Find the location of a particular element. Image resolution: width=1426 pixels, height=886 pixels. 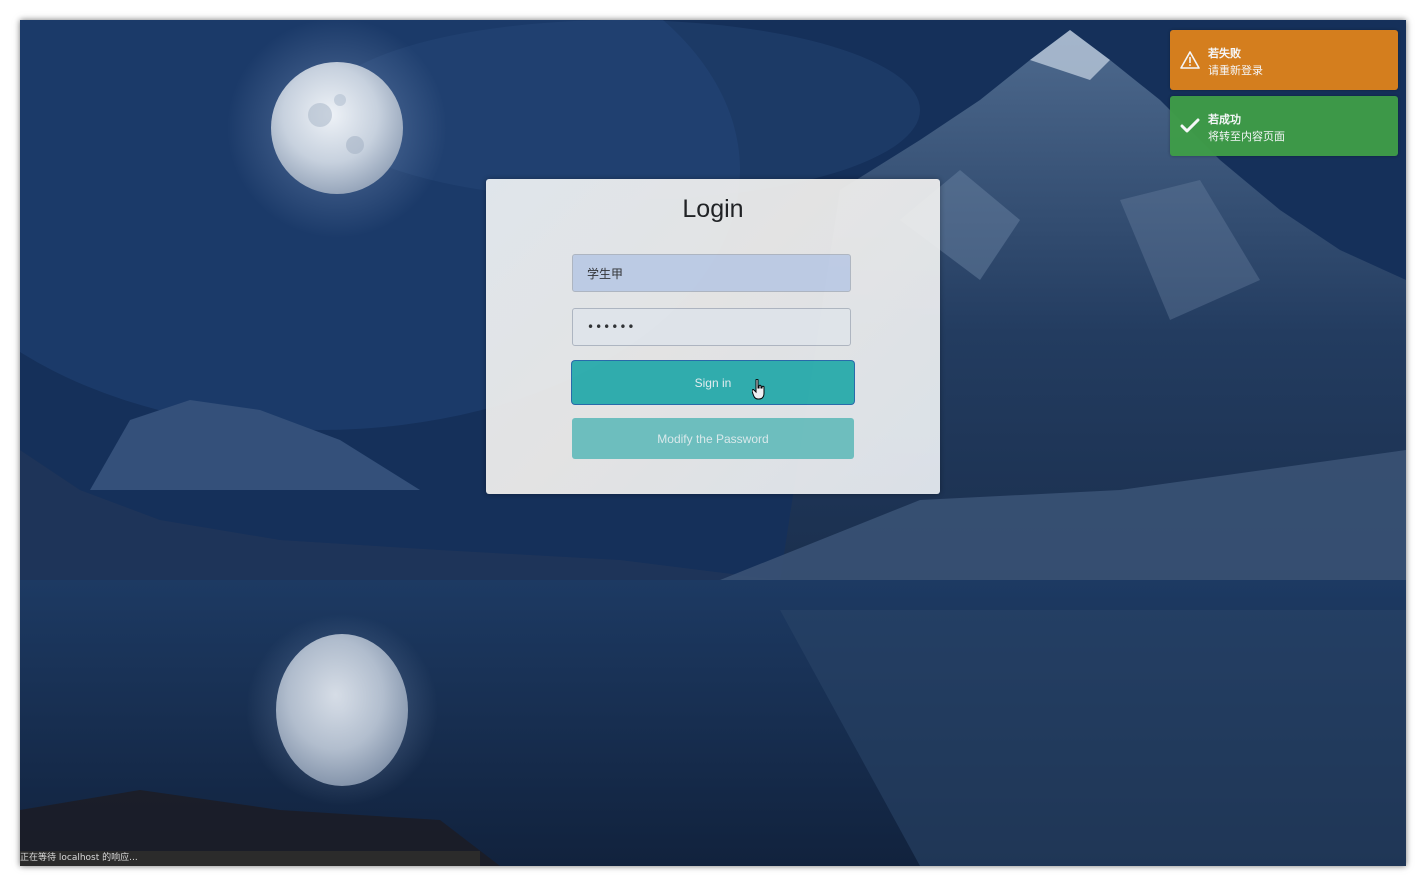

warning-notification: 若失败 请重新登录 is located at coordinates (1284, 60).